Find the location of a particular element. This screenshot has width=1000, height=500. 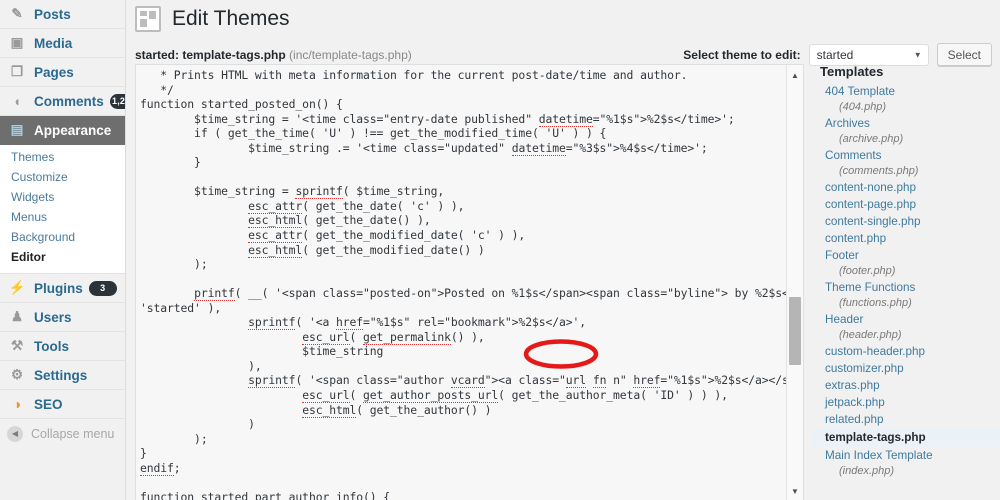

scroll-down-arrow-icon: ▼ is located at coordinates (795, 491).